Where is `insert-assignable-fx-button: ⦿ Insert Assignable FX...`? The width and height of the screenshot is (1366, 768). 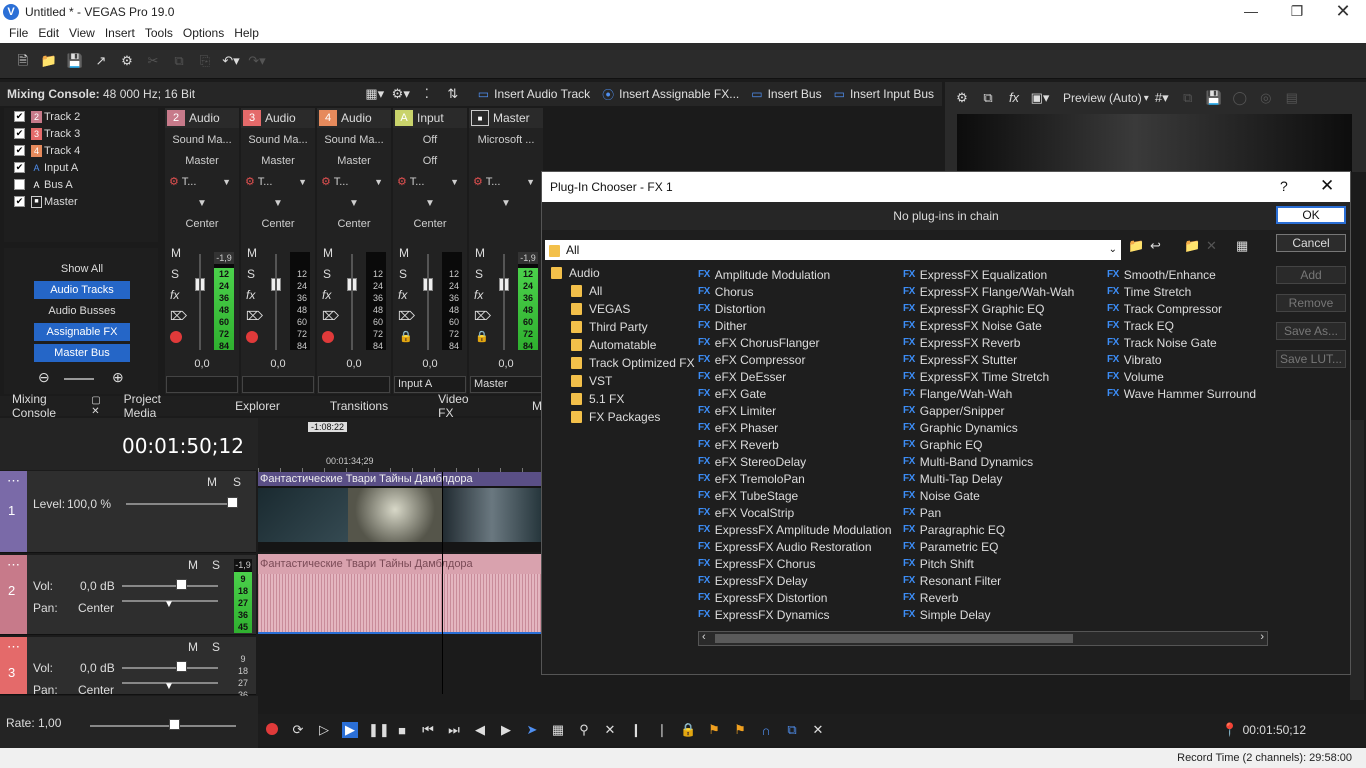
insert-assignable-fx-button: ⦿ Insert Assignable FX... is located at coordinates (670, 94).